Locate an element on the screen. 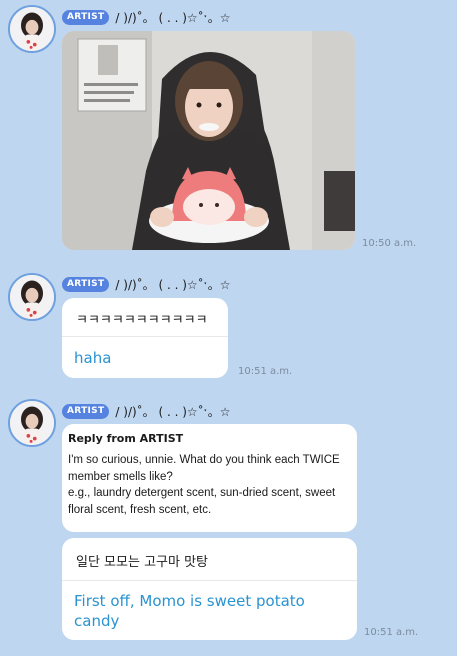 The image size is (457, 656). reply-title: Reply from ARTIST is located at coordinates (126, 438).